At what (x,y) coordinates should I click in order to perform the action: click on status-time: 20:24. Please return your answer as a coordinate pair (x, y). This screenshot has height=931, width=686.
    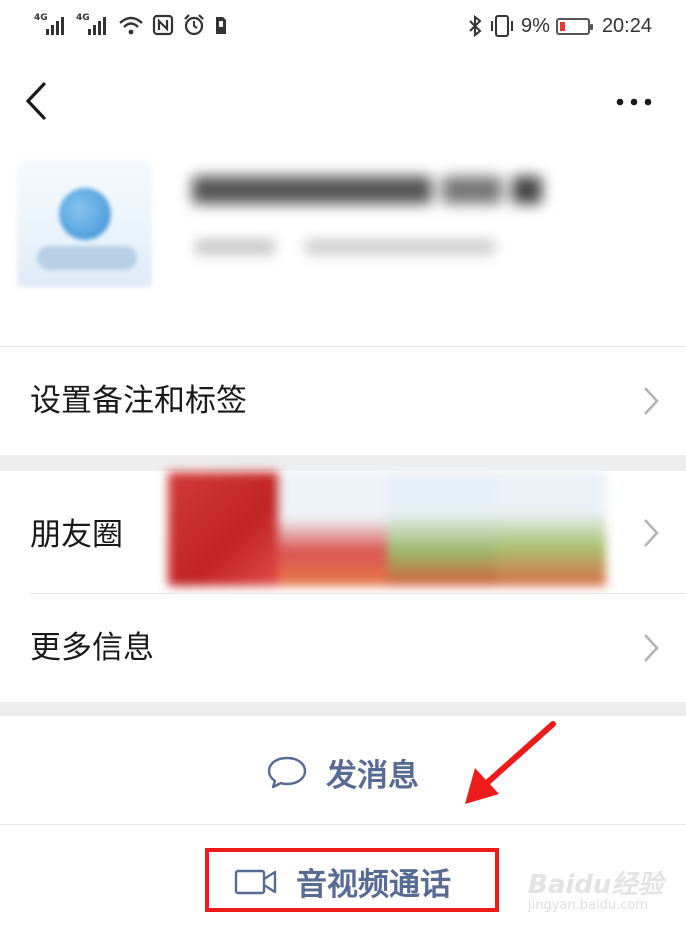
    Looking at the image, I should click on (626, 25).